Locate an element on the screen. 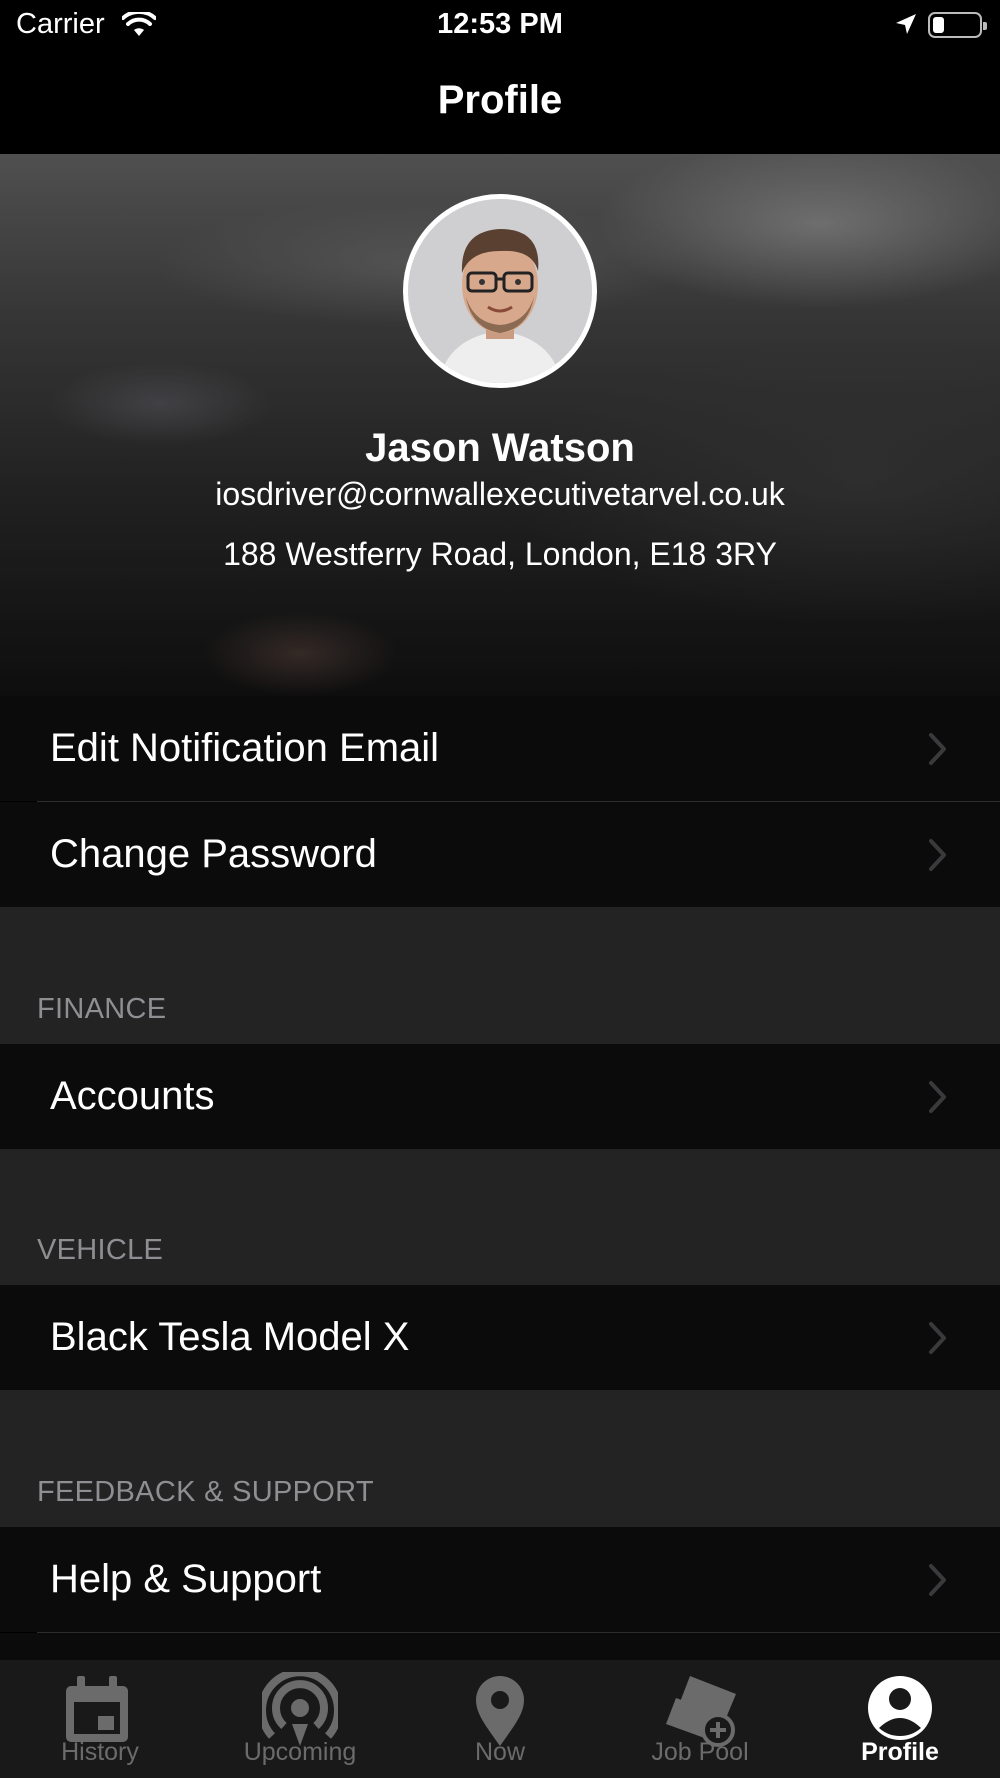 The height and width of the screenshot is (1778, 1000). vehicle-row: Black Tesla Model X is located at coordinates (500, 1337).